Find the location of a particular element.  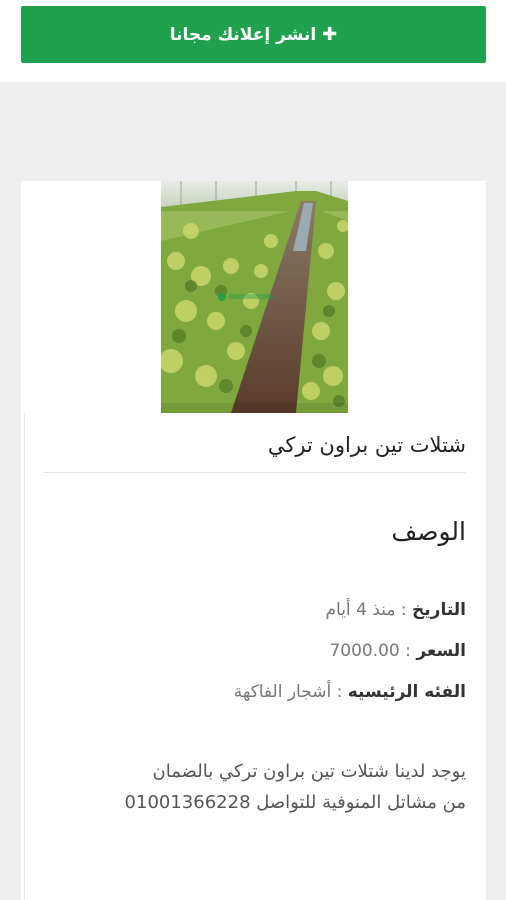

date-value: منذ 4 أيام is located at coordinates (360, 610).